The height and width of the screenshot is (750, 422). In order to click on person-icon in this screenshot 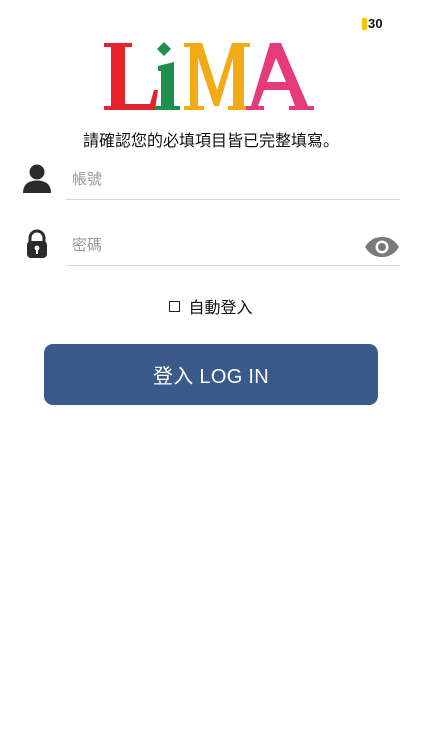, I will do `click(37, 178)`.